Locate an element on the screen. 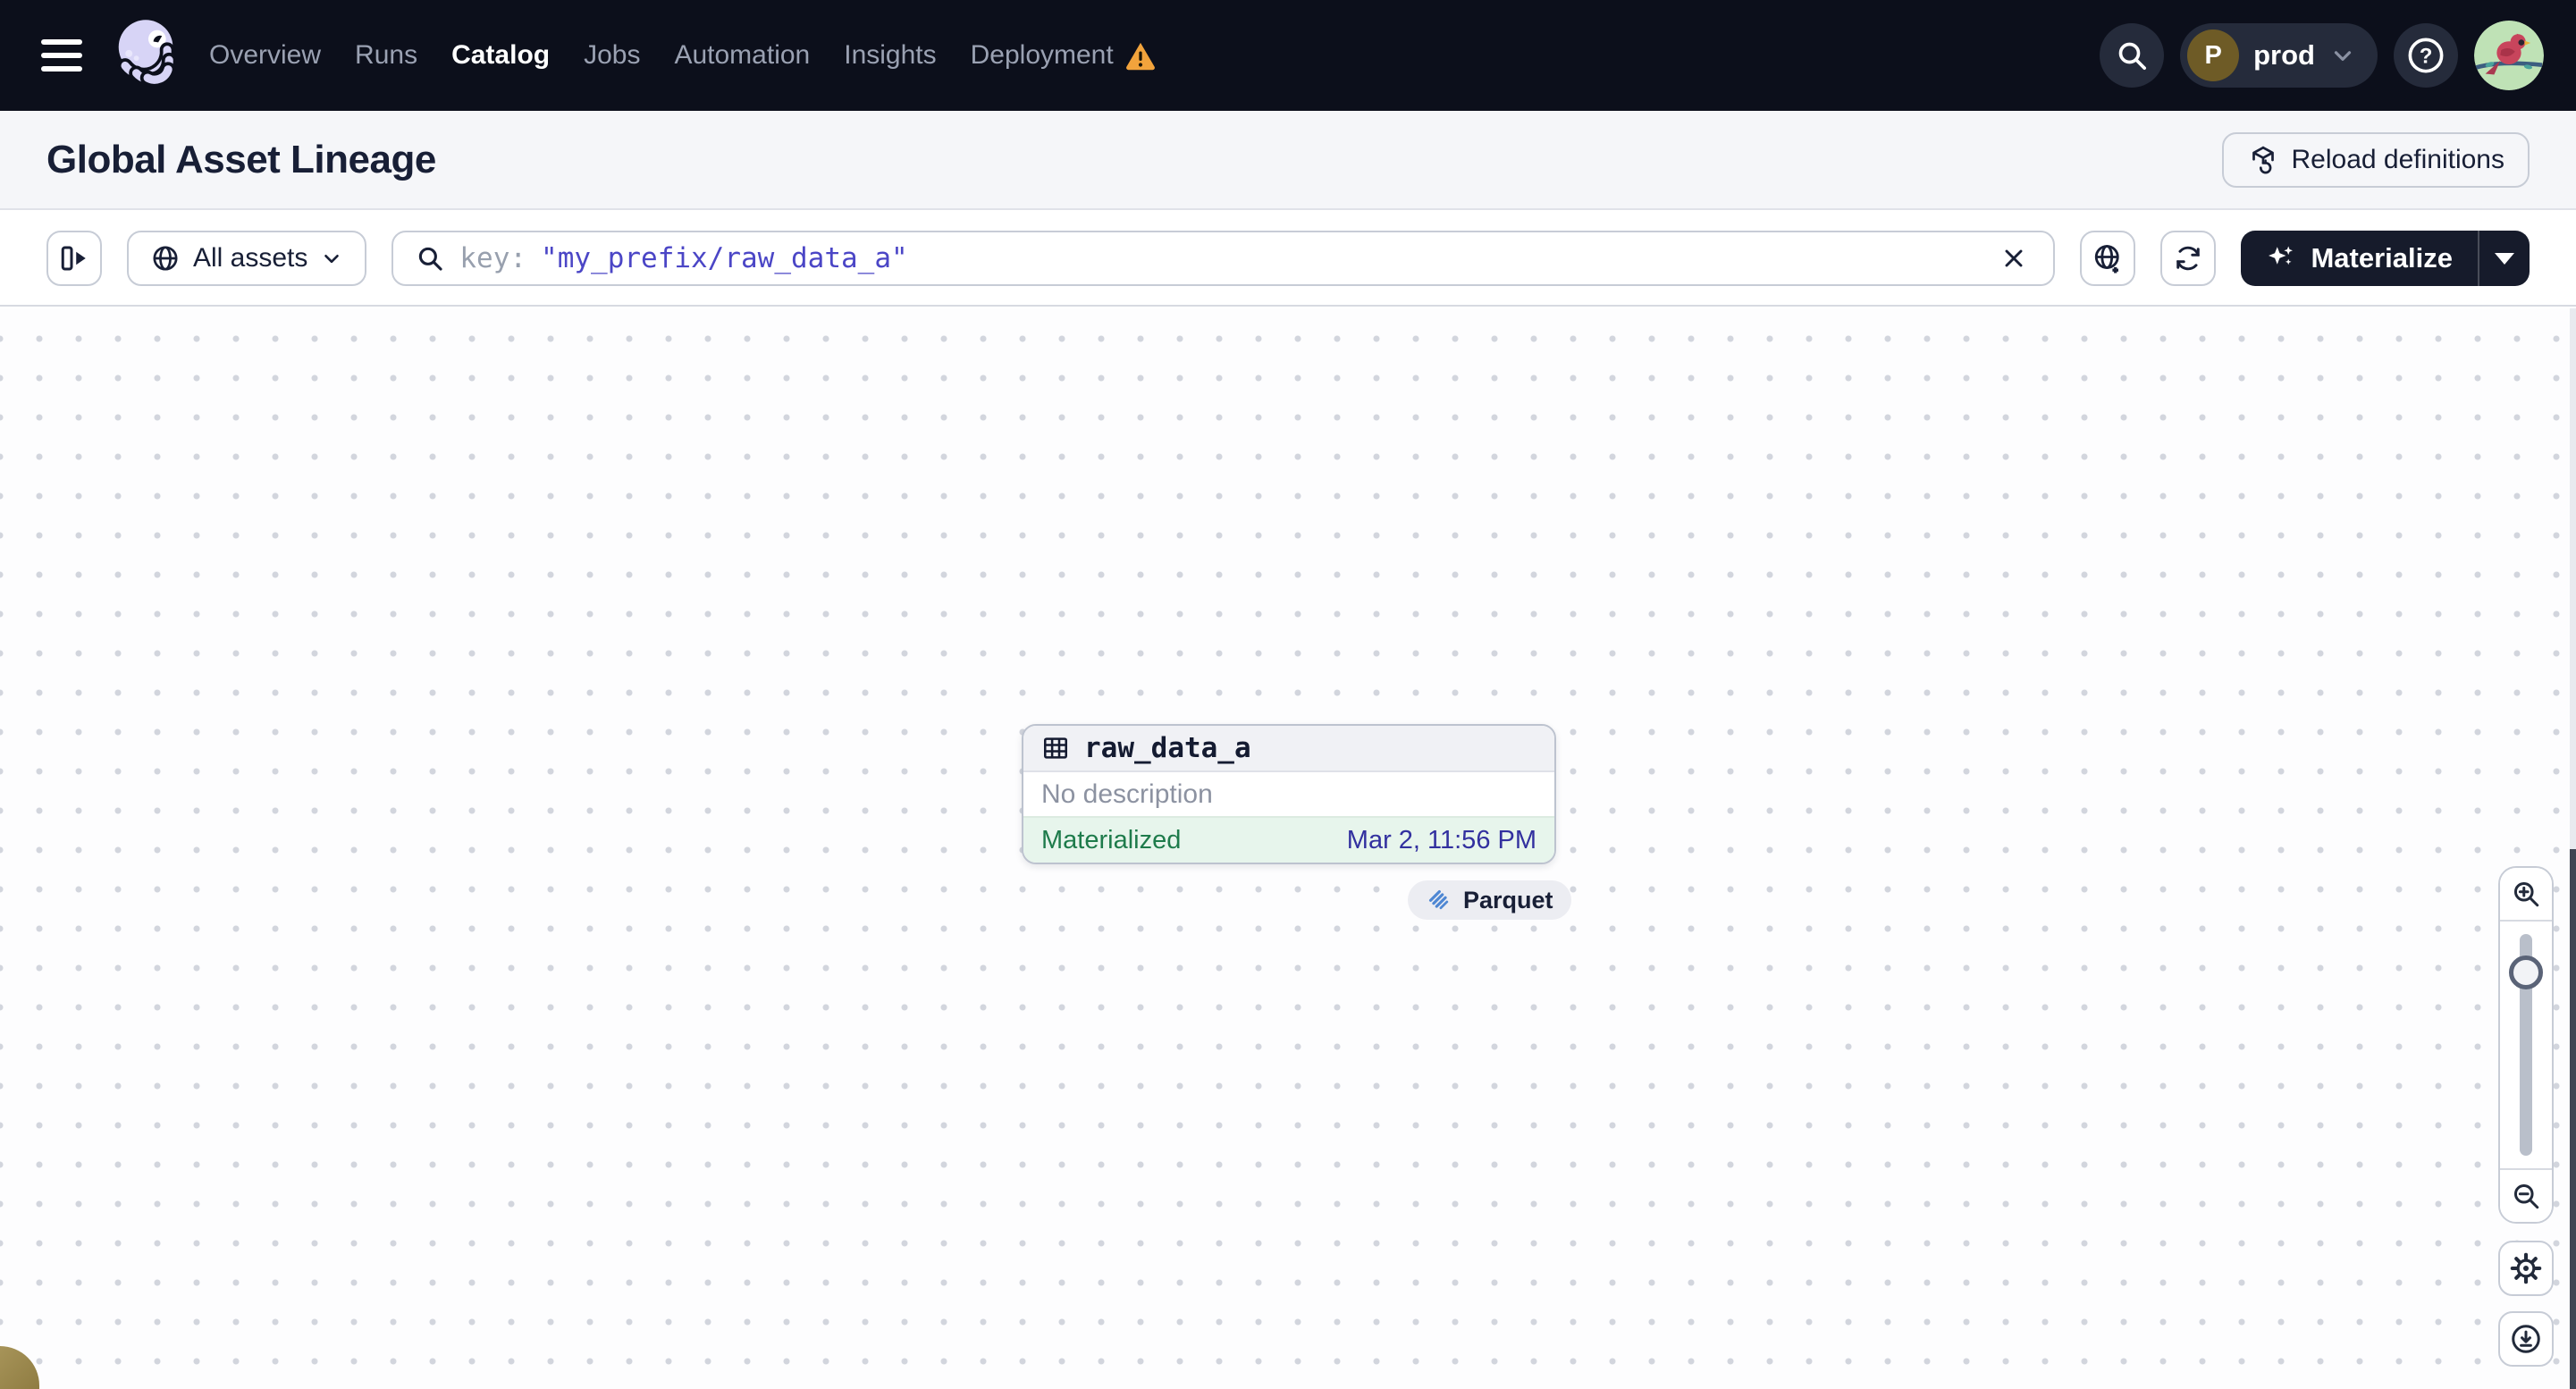 This screenshot has height=1389, width=2576. menu-button is located at coordinates (62, 55).